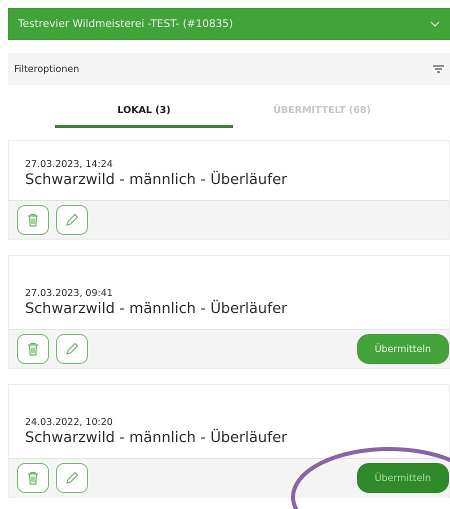 This screenshot has width=450, height=509. I want to click on chevron-down-icon, so click(435, 24).